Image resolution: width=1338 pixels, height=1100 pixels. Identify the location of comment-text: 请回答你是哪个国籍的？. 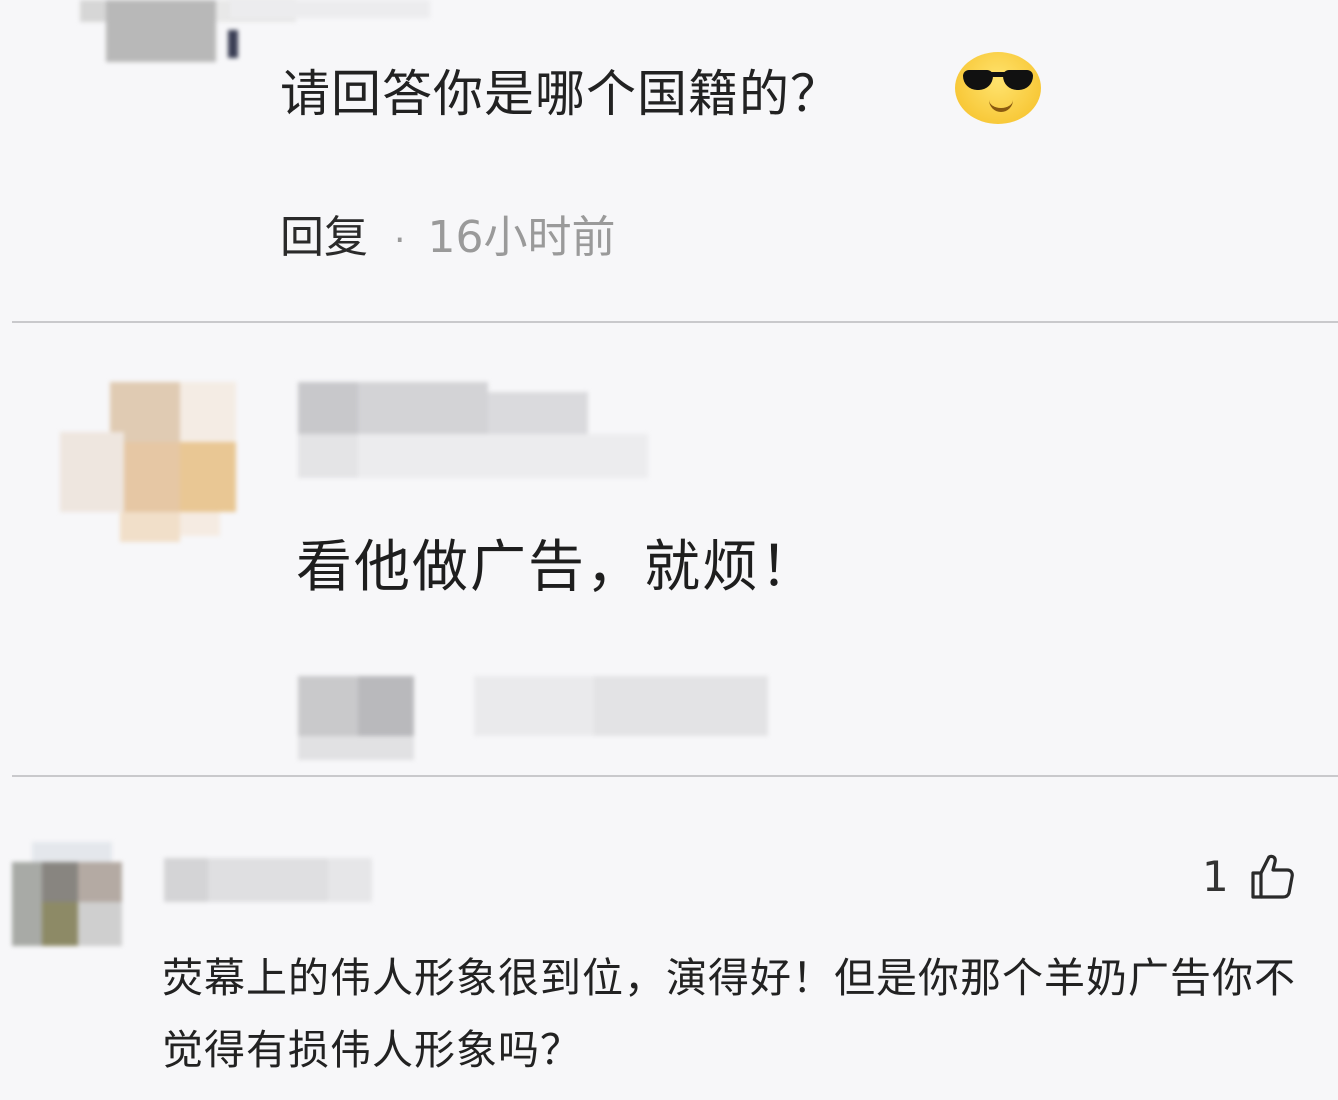
(560, 94).